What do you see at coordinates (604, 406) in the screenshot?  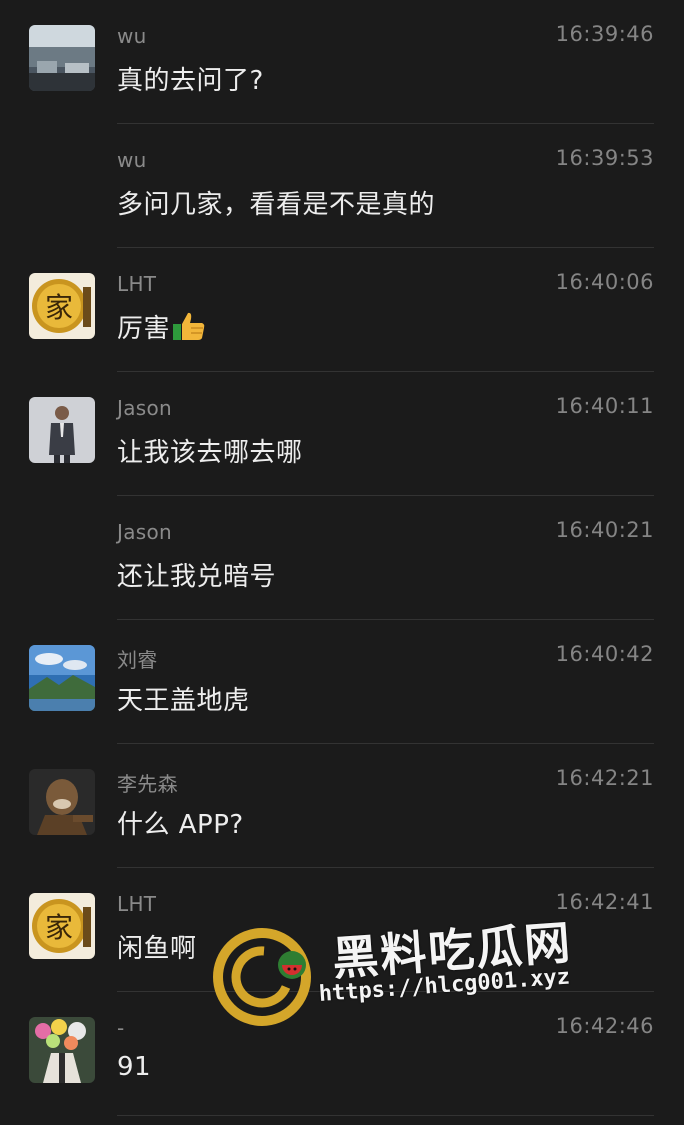 I see `message-time: 16:40:11` at bounding box center [604, 406].